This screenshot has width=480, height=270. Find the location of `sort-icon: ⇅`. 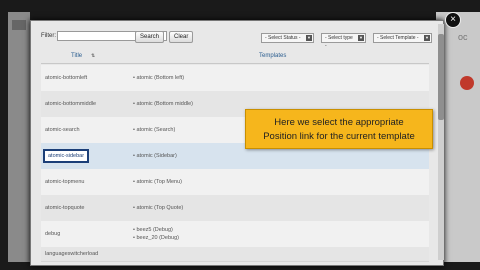

sort-icon: ⇅ is located at coordinates (93, 56).